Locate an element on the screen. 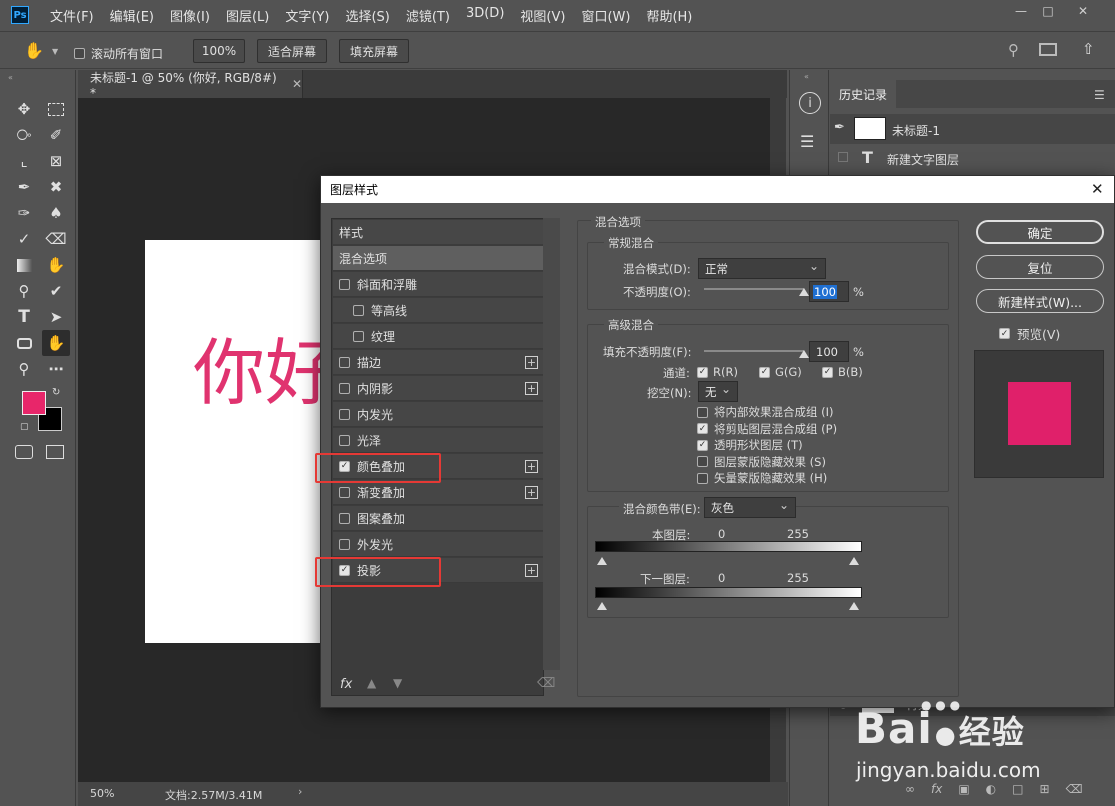 The height and width of the screenshot is (806, 1115). quick-mask-icon is located at coordinates (24, 452).